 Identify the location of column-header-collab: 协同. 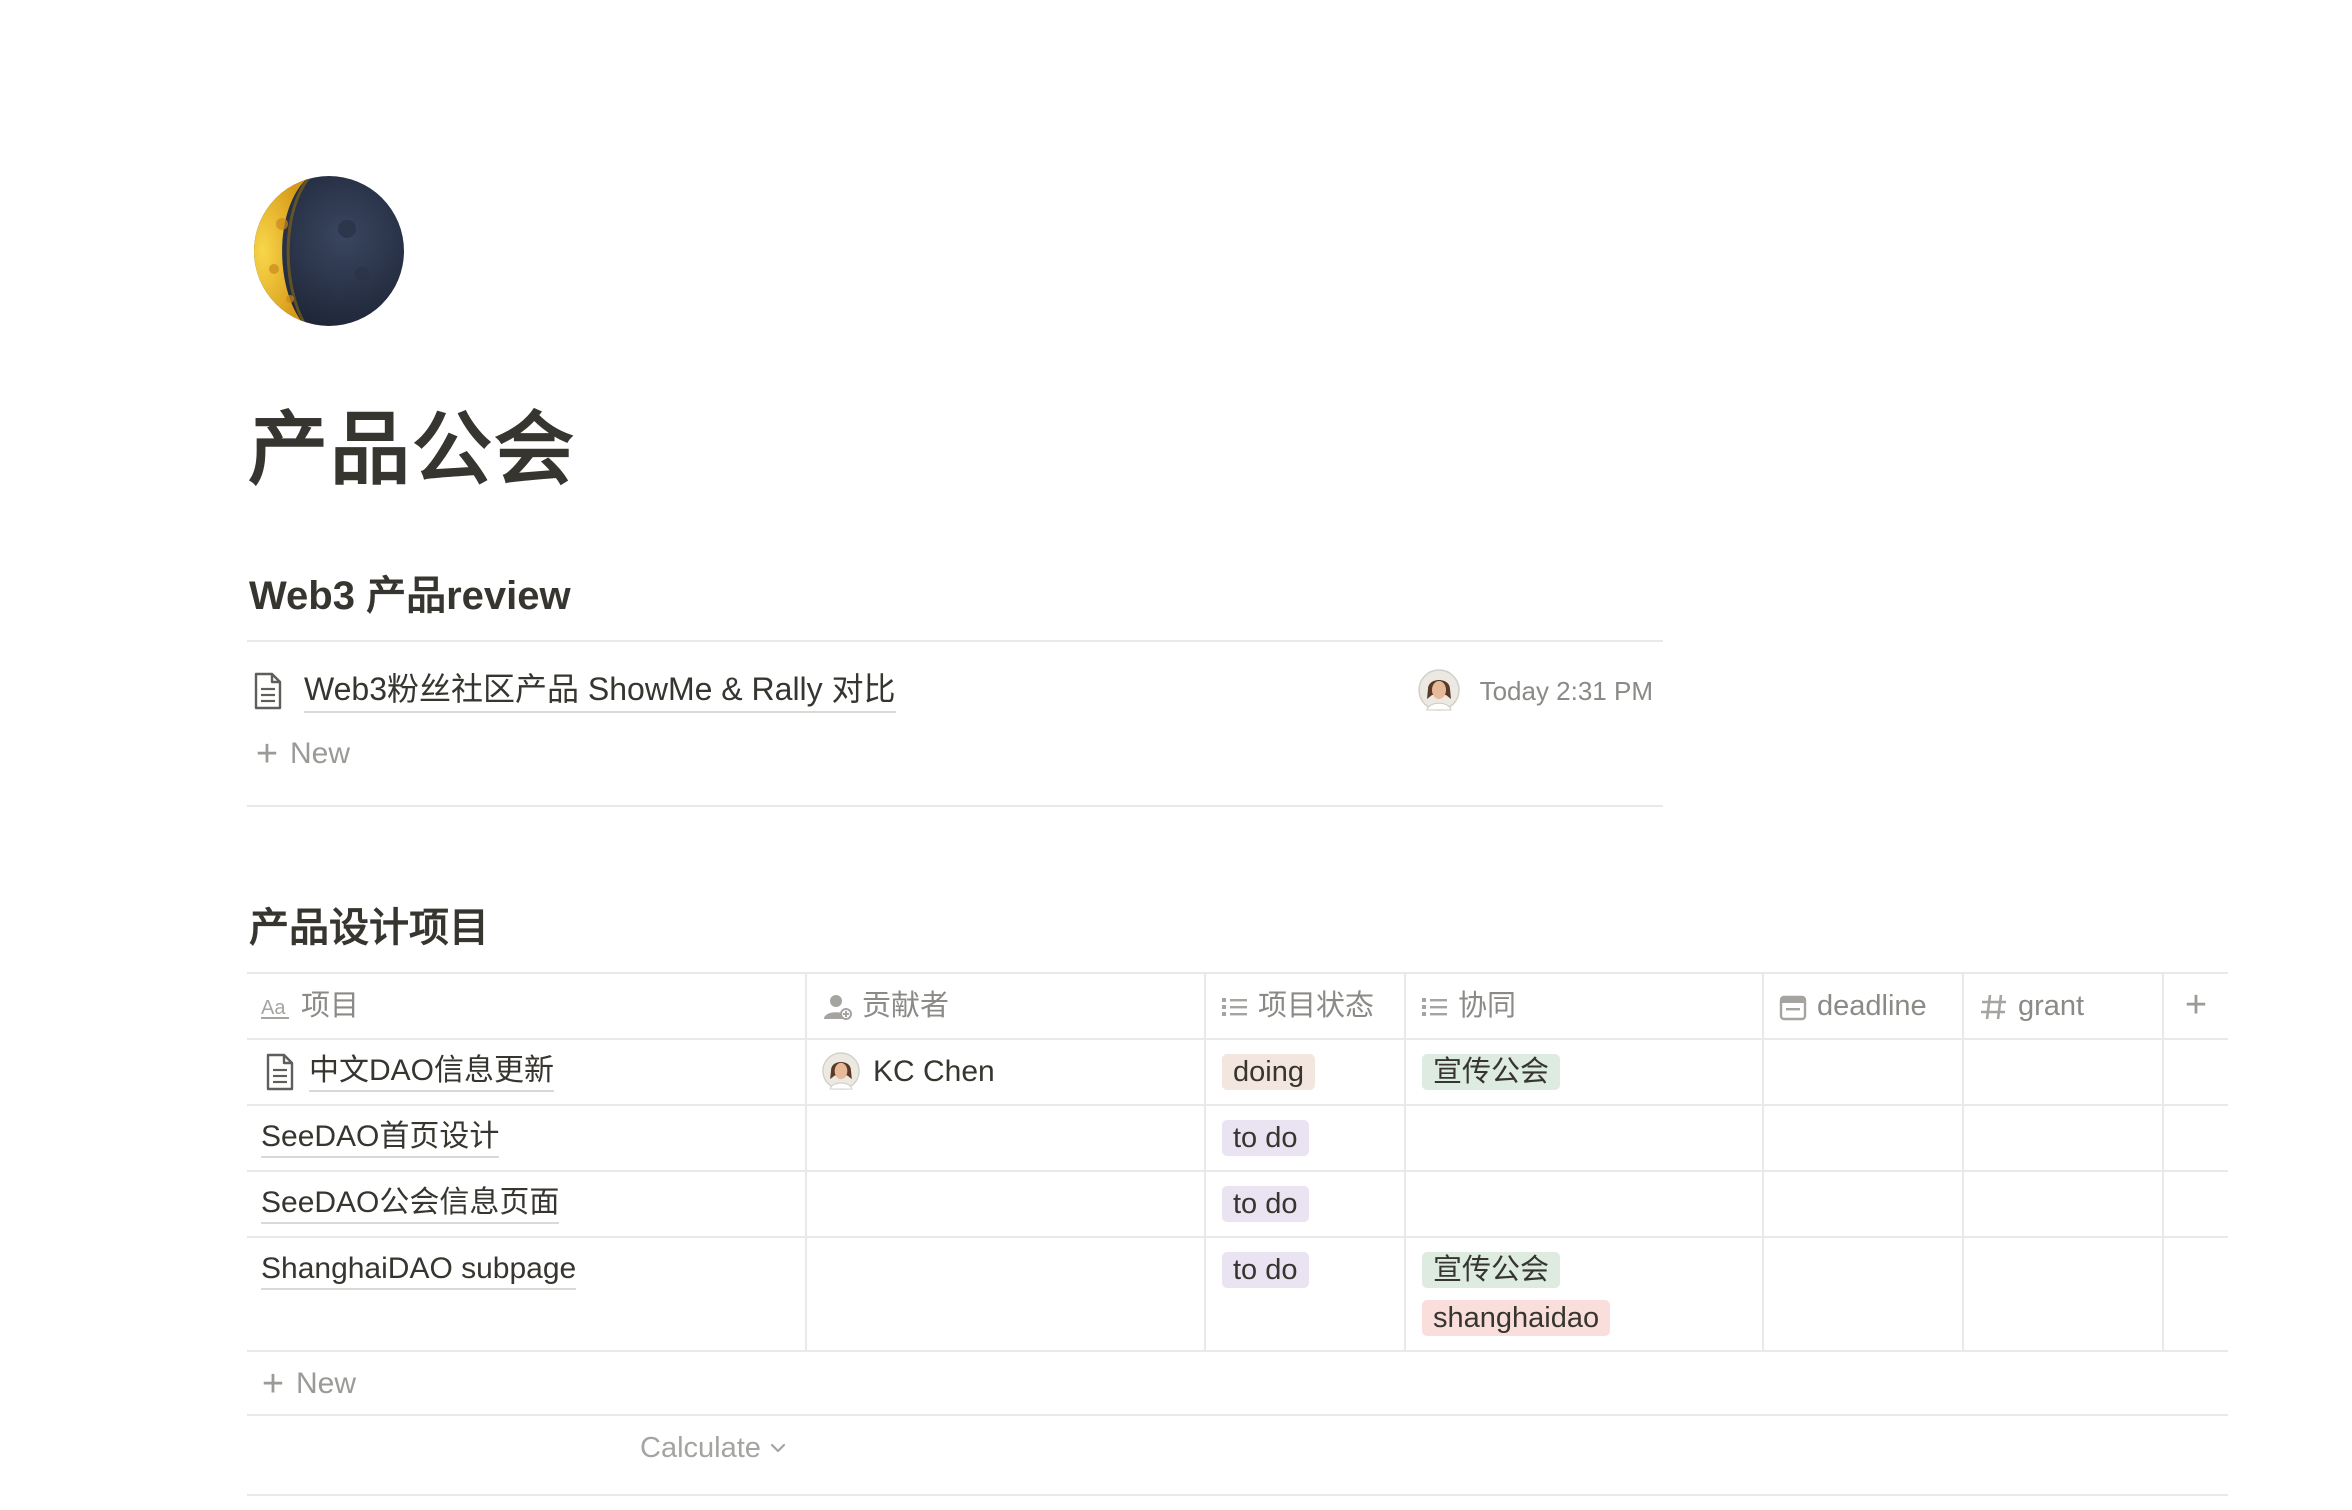
(1469, 1006).